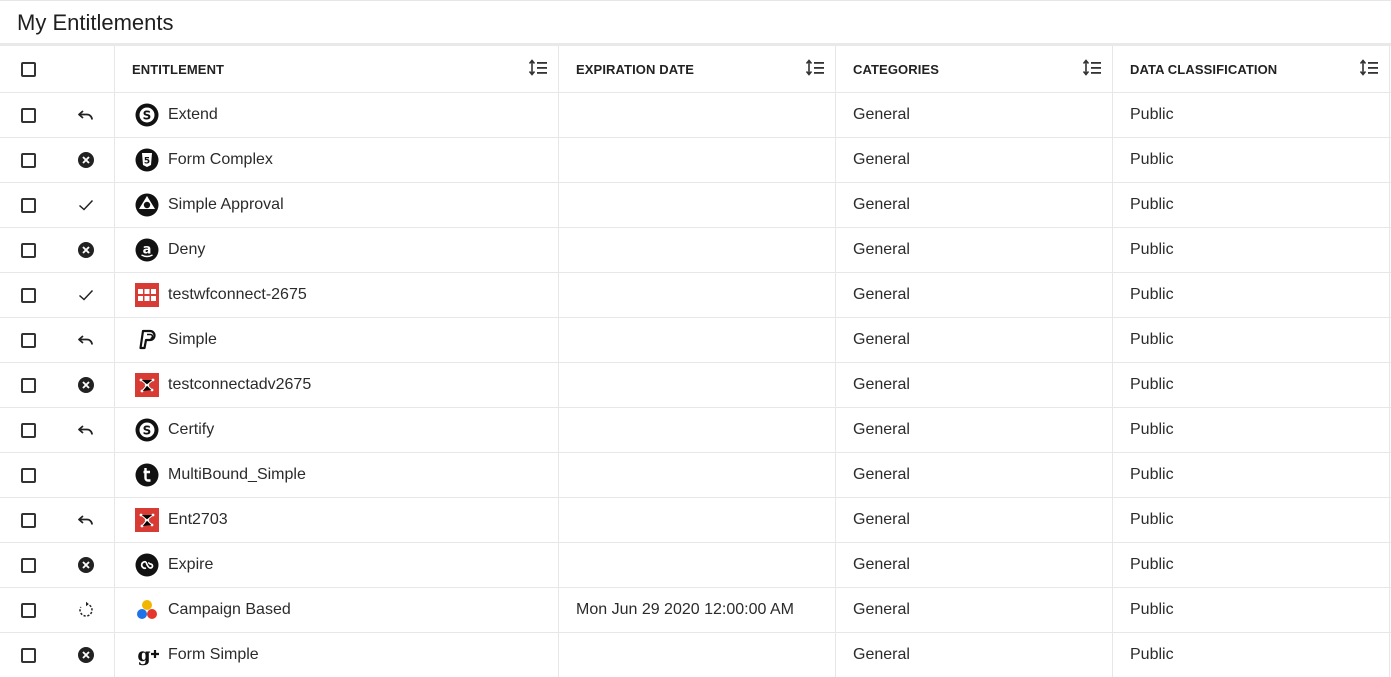 The image size is (1391, 677). Describe the element at coordinates (695, 565) in the screenshot. I see `table-row: Expire General Public` at that location.